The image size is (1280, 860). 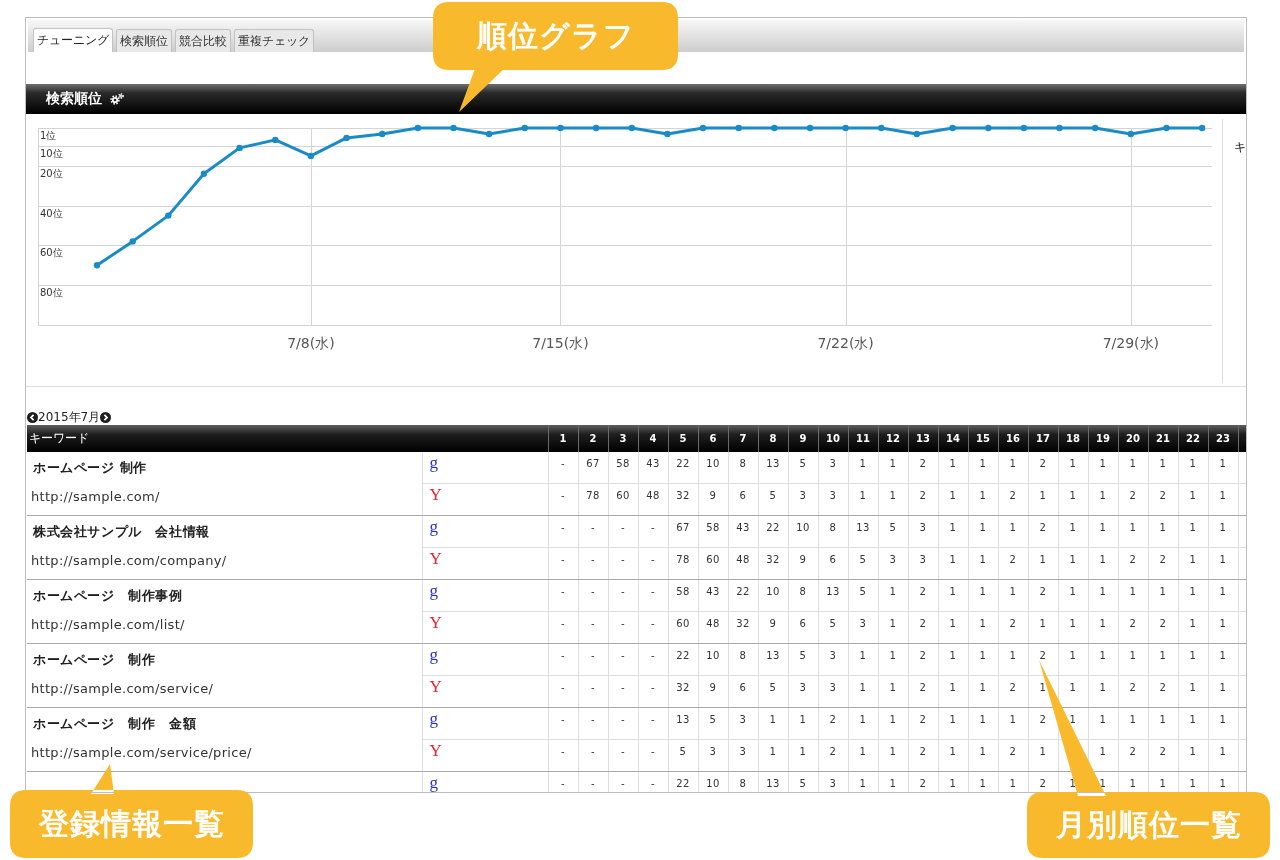 What do you see at coordinates (121, 532) in the screenshot?
I see `keyword-text: 株式会社サンプル 会社情報` at bounding box center [121, 532].